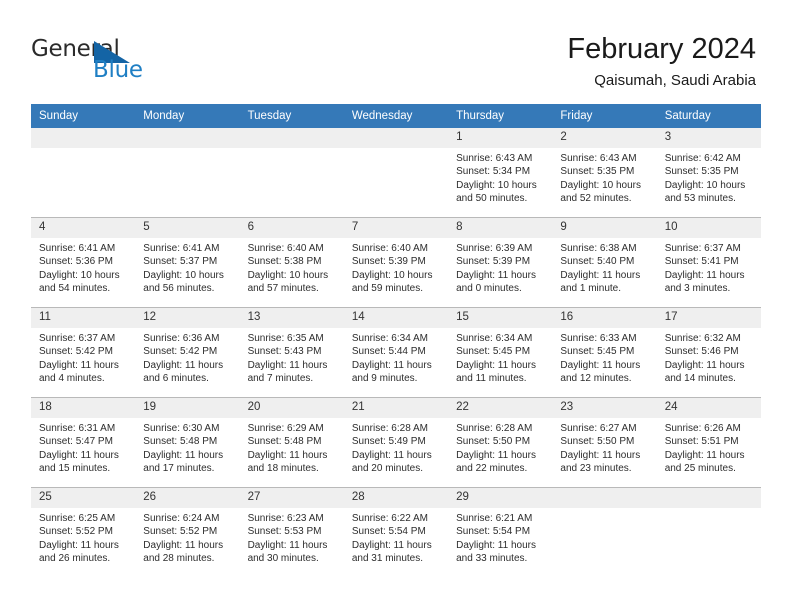 The width and height of the screenshot is (792, 612). What do you see at coordinates (604, 116) in the screenshot?
I see `weekday-header-friday: Friday` at bounding box center [604, 116].